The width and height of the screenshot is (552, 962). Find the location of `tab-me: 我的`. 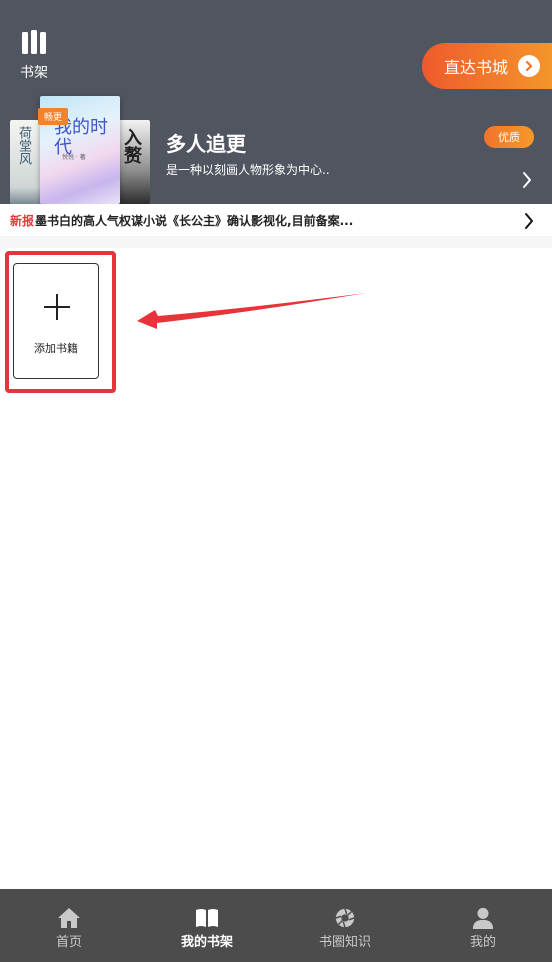

tab-me: 我的 is located at coordinates (483, 925).